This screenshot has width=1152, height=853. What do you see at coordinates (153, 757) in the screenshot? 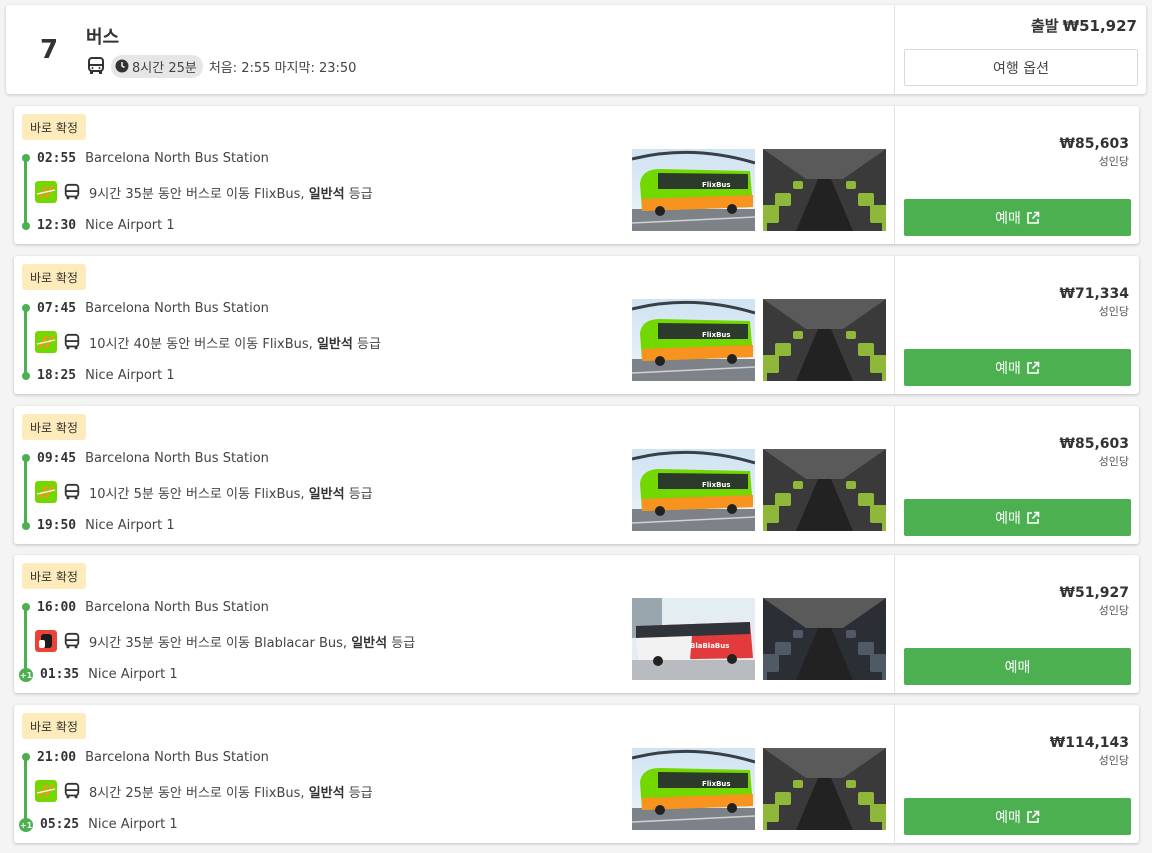
I see `departure-row: 21:00 Barcelona North Bus Station` at bounding box center [153, 757].